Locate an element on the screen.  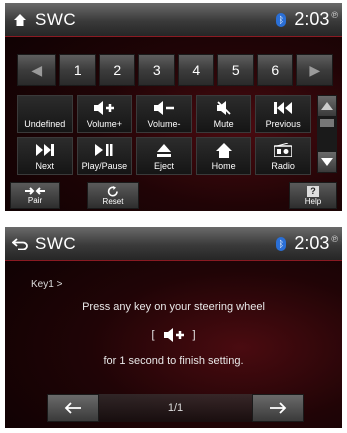
arrow-right-icon is located at coordinates (278, 408).